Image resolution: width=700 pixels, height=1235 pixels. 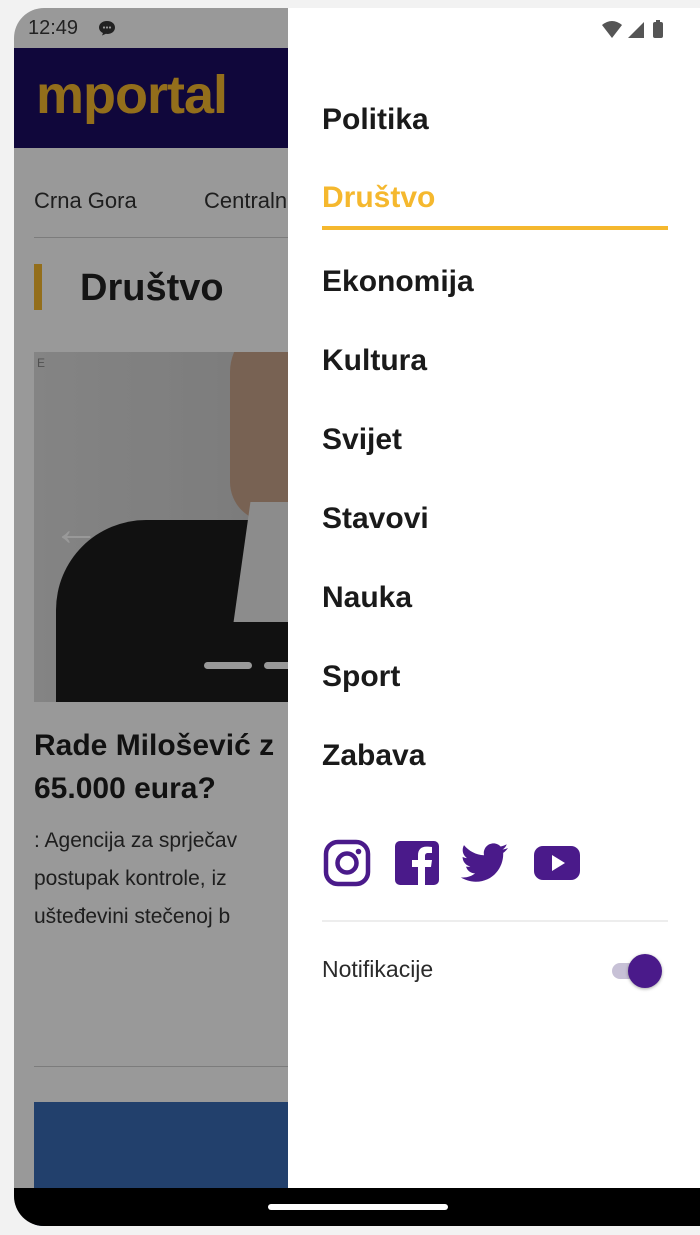 What do you see at coordinates (374, 361) in the screenshot?
I see `menu-item-kultura: Kultura` at bounding box center [374, 361].